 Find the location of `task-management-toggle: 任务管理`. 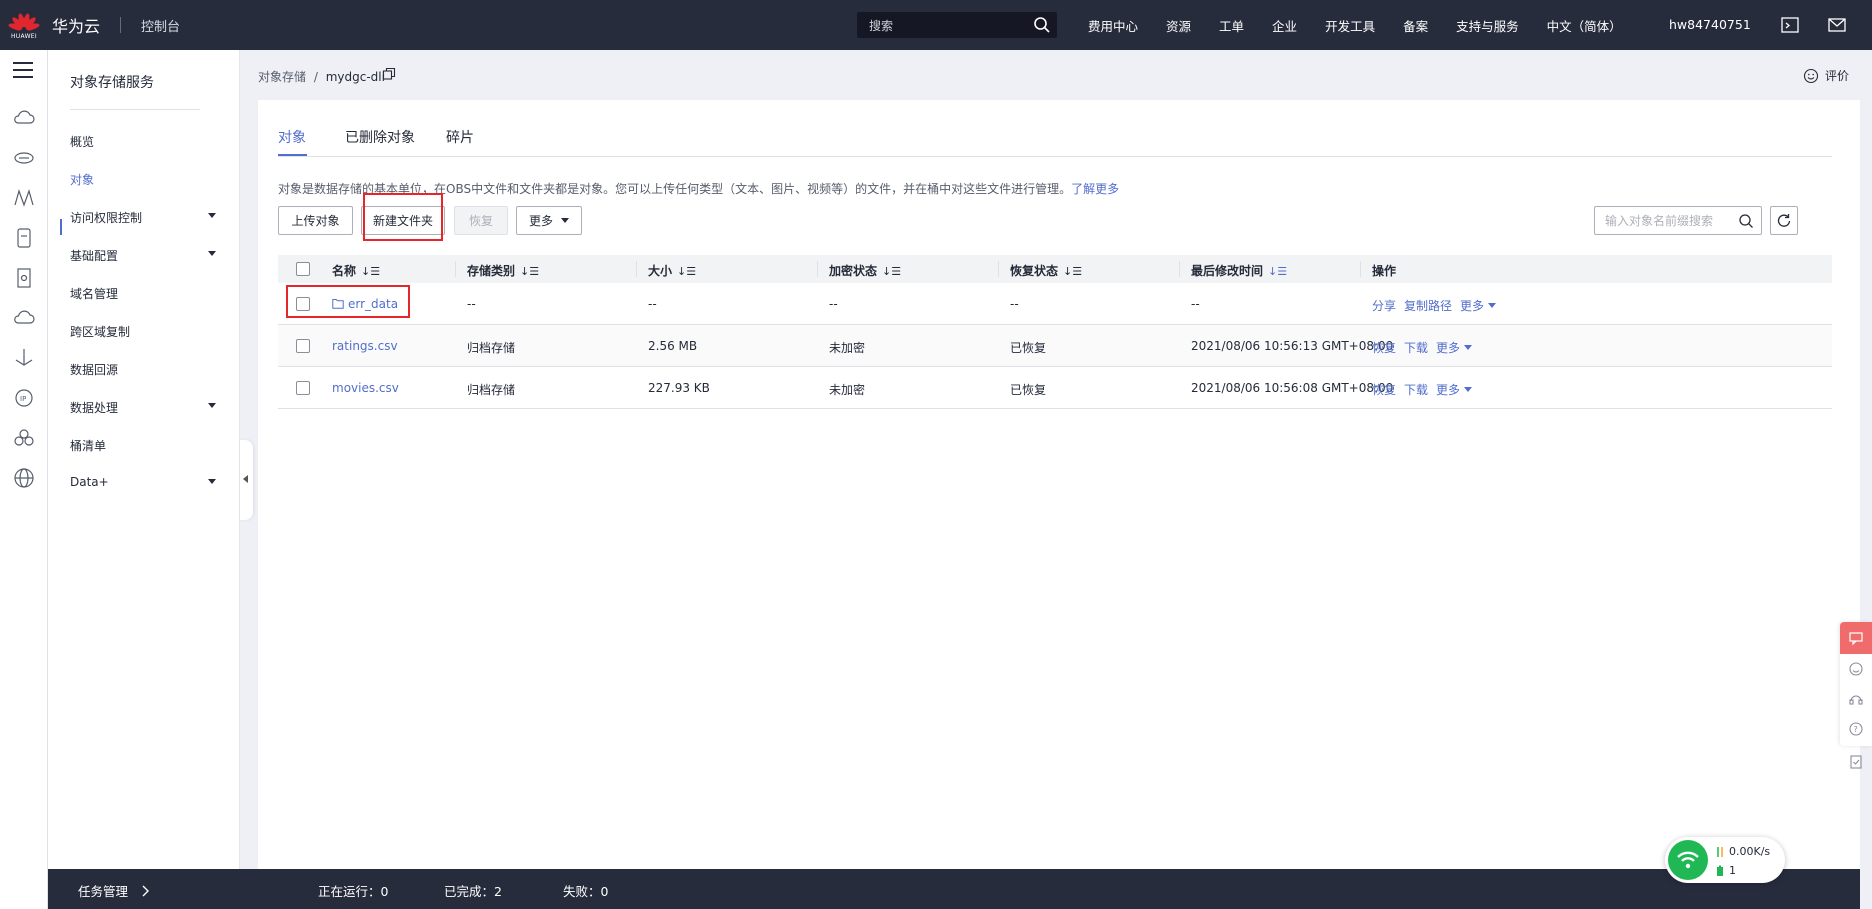

task-management-toggle: 任务管理 is located at coordinates (114, 890).